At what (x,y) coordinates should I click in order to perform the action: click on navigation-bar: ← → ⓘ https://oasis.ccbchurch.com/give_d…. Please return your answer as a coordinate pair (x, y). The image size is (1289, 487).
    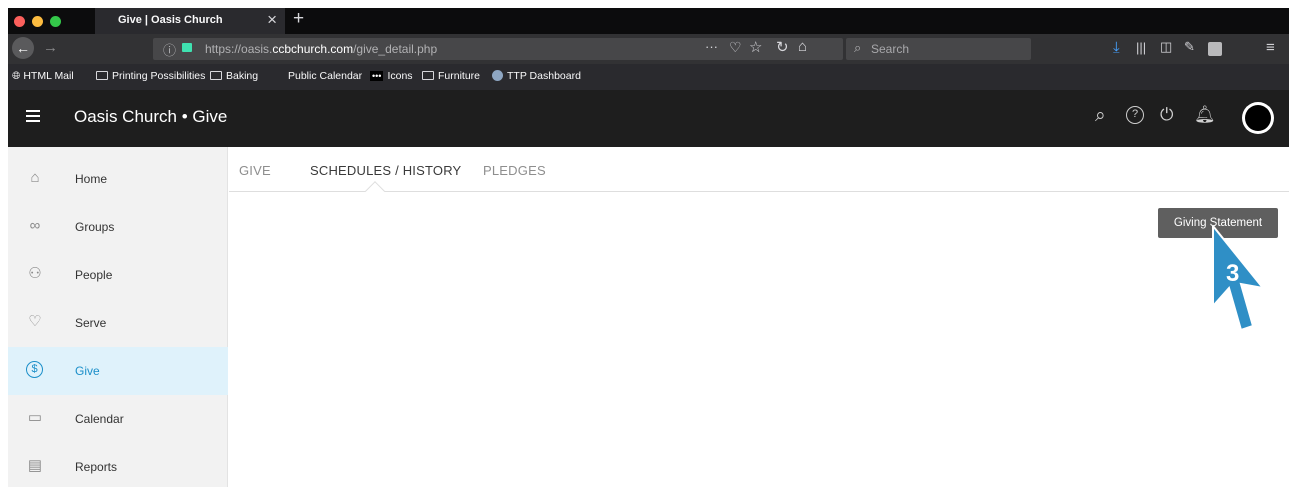
    Looking at the image, I should click on (648, 49).